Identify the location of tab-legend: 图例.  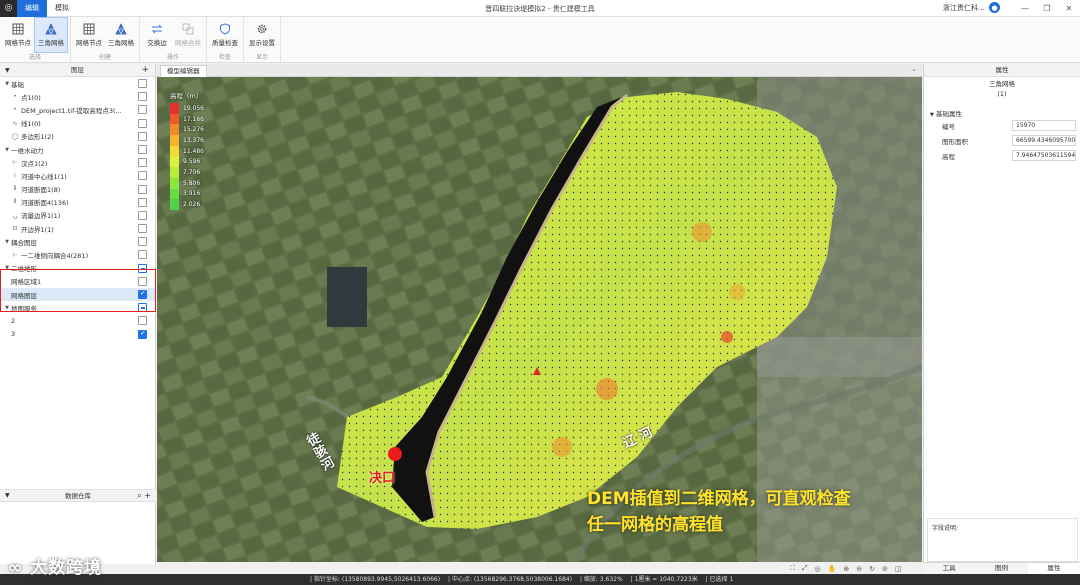
(1001, 568).